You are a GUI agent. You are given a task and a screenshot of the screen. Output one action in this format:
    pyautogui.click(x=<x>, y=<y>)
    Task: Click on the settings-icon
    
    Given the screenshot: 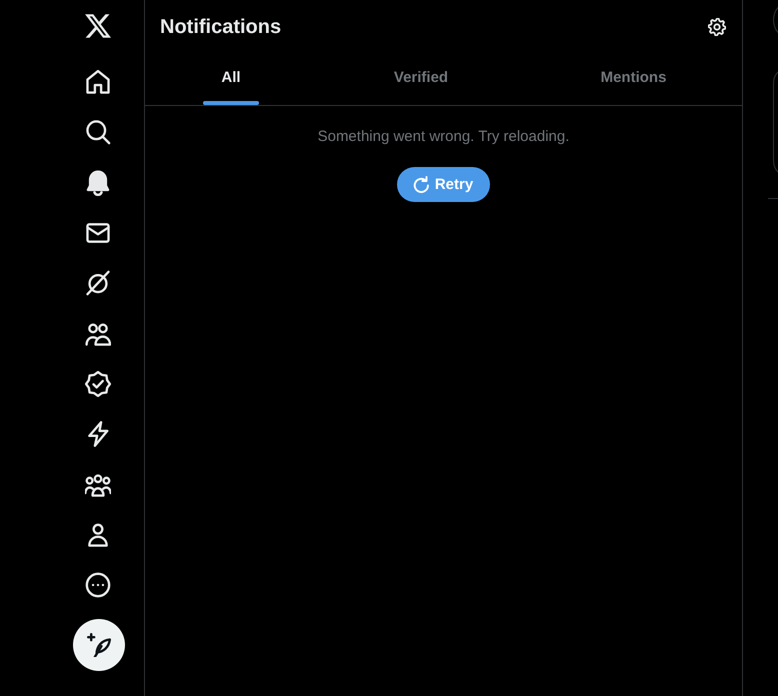 What is the action you would take?
    pyautogui.click(x=717, y=27)
    